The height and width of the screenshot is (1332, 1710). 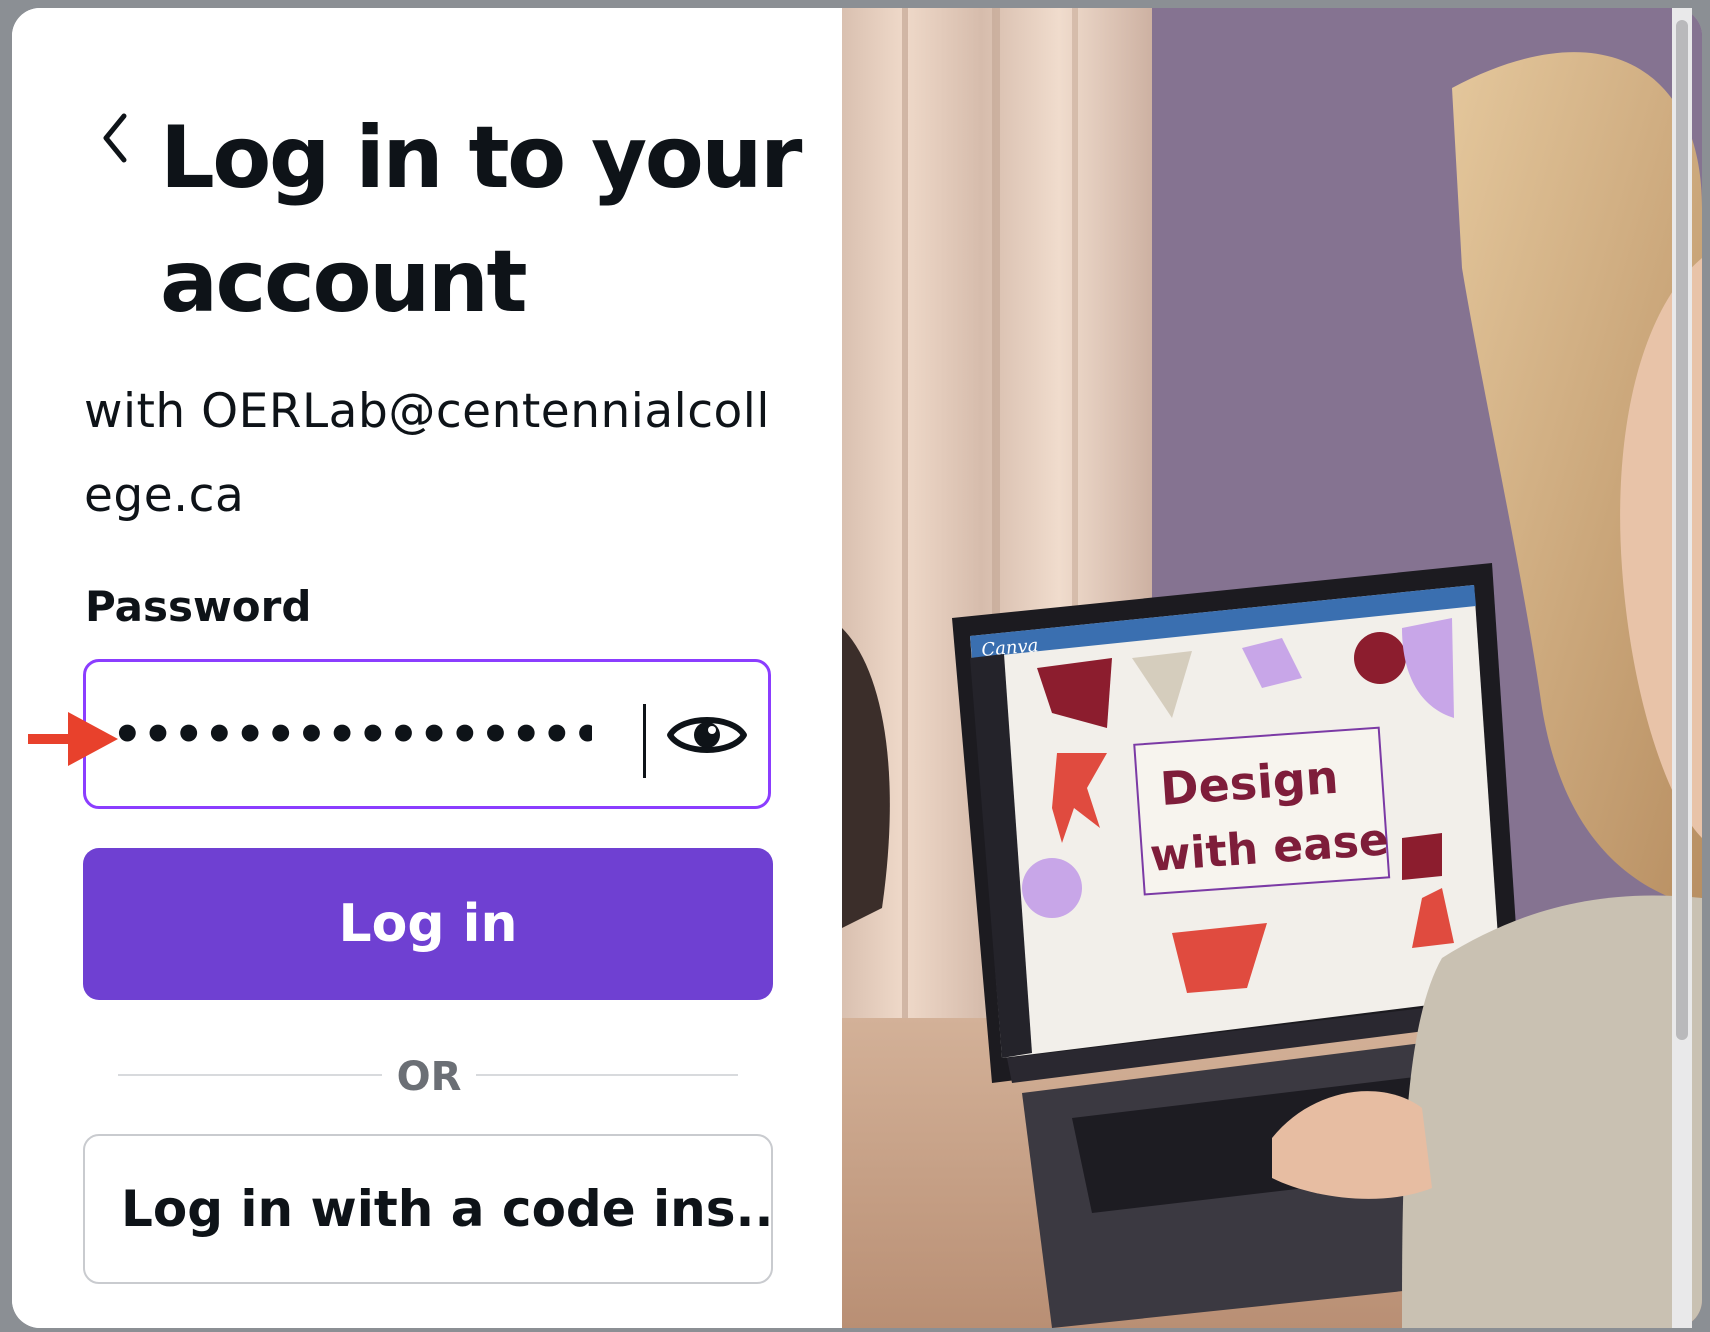 I want to click on text-caret, so click(x=644, y=741).